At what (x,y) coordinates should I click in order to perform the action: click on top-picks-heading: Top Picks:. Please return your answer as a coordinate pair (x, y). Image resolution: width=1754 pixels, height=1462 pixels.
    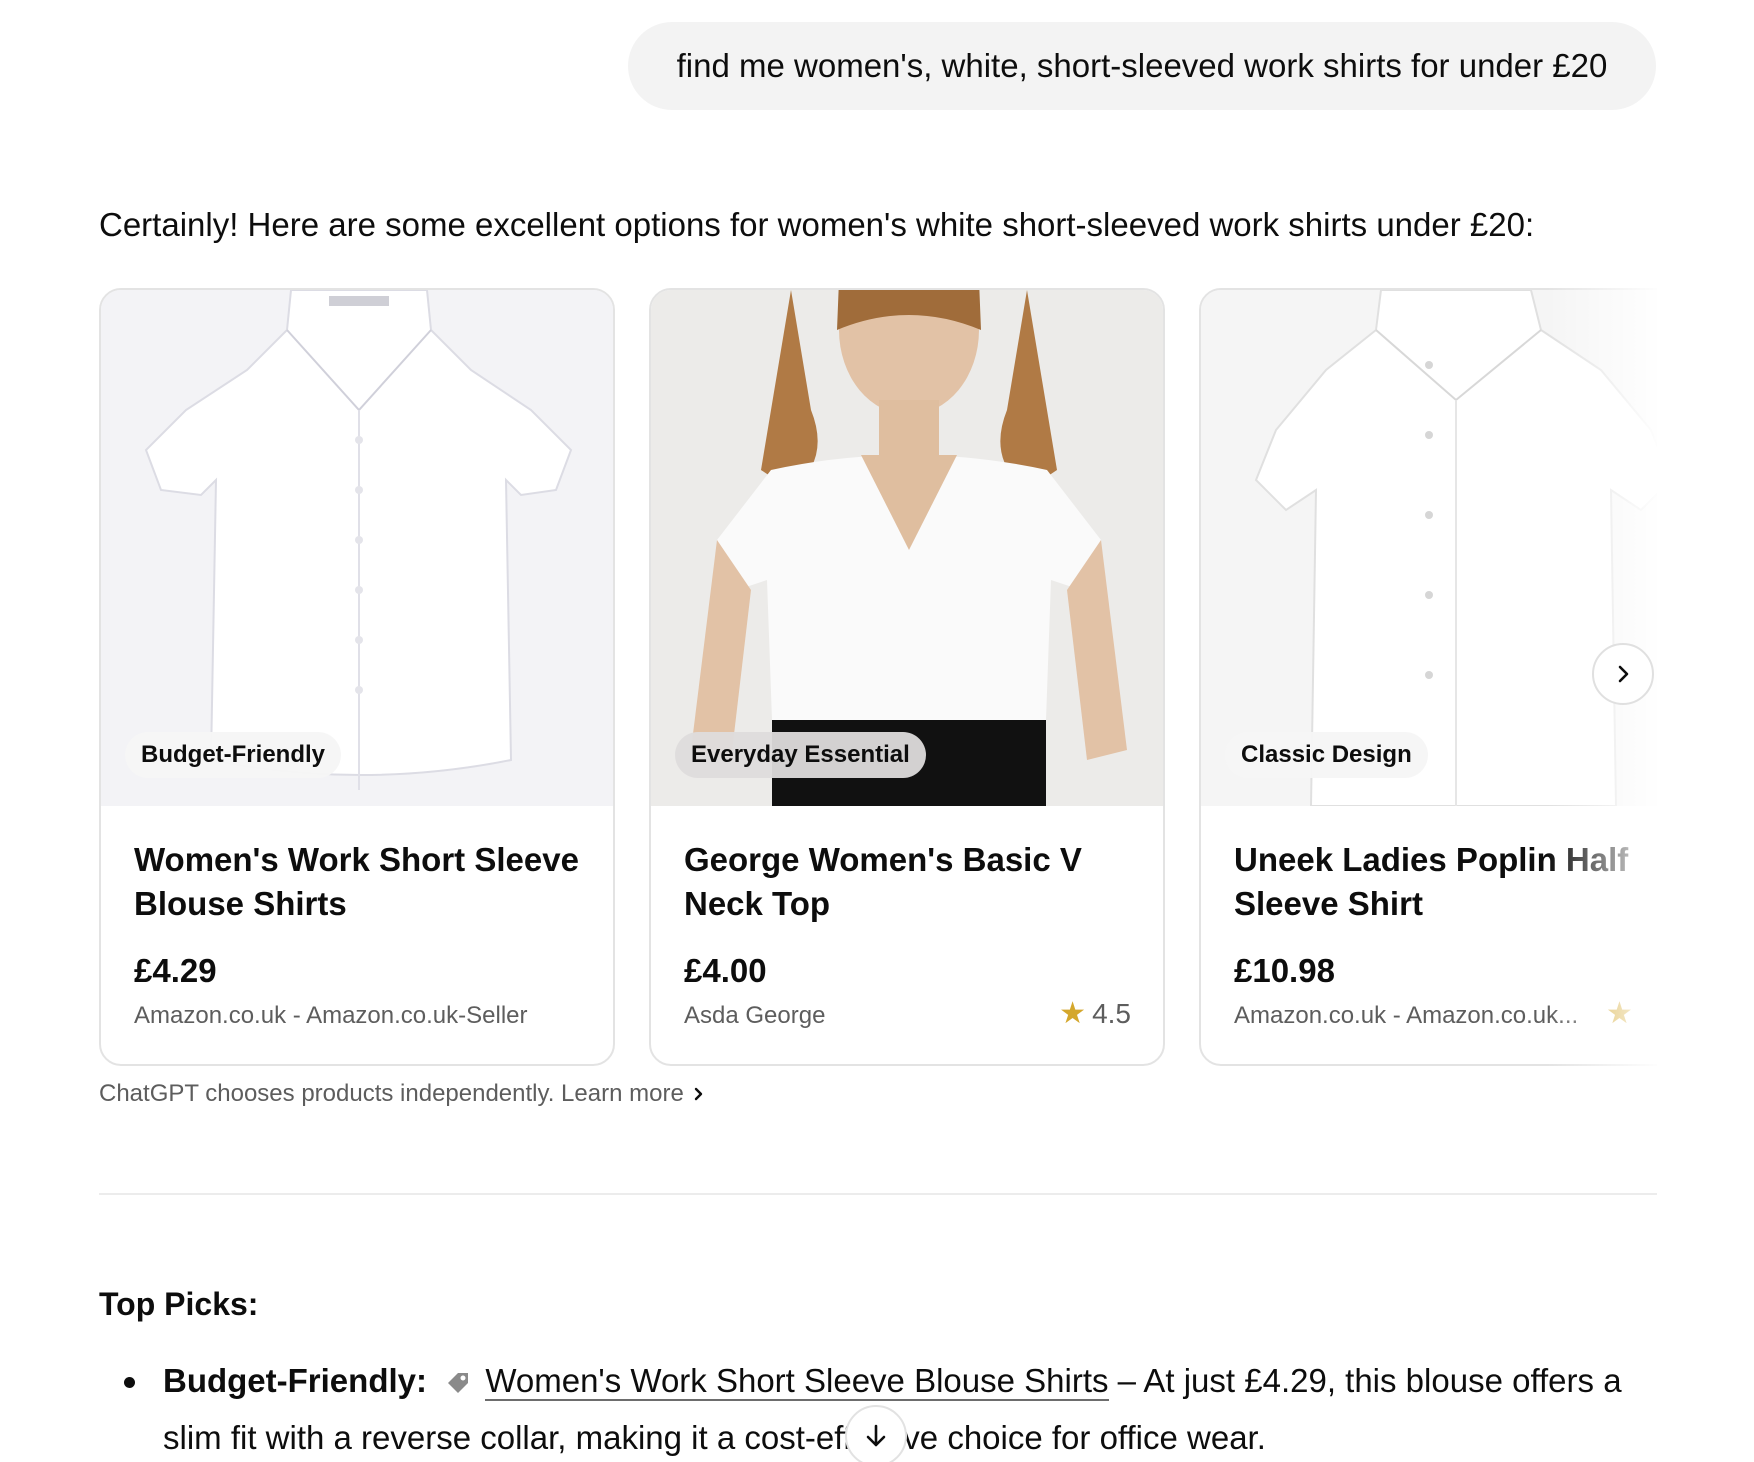
    Looking at the image, I should click on (179, 1304).